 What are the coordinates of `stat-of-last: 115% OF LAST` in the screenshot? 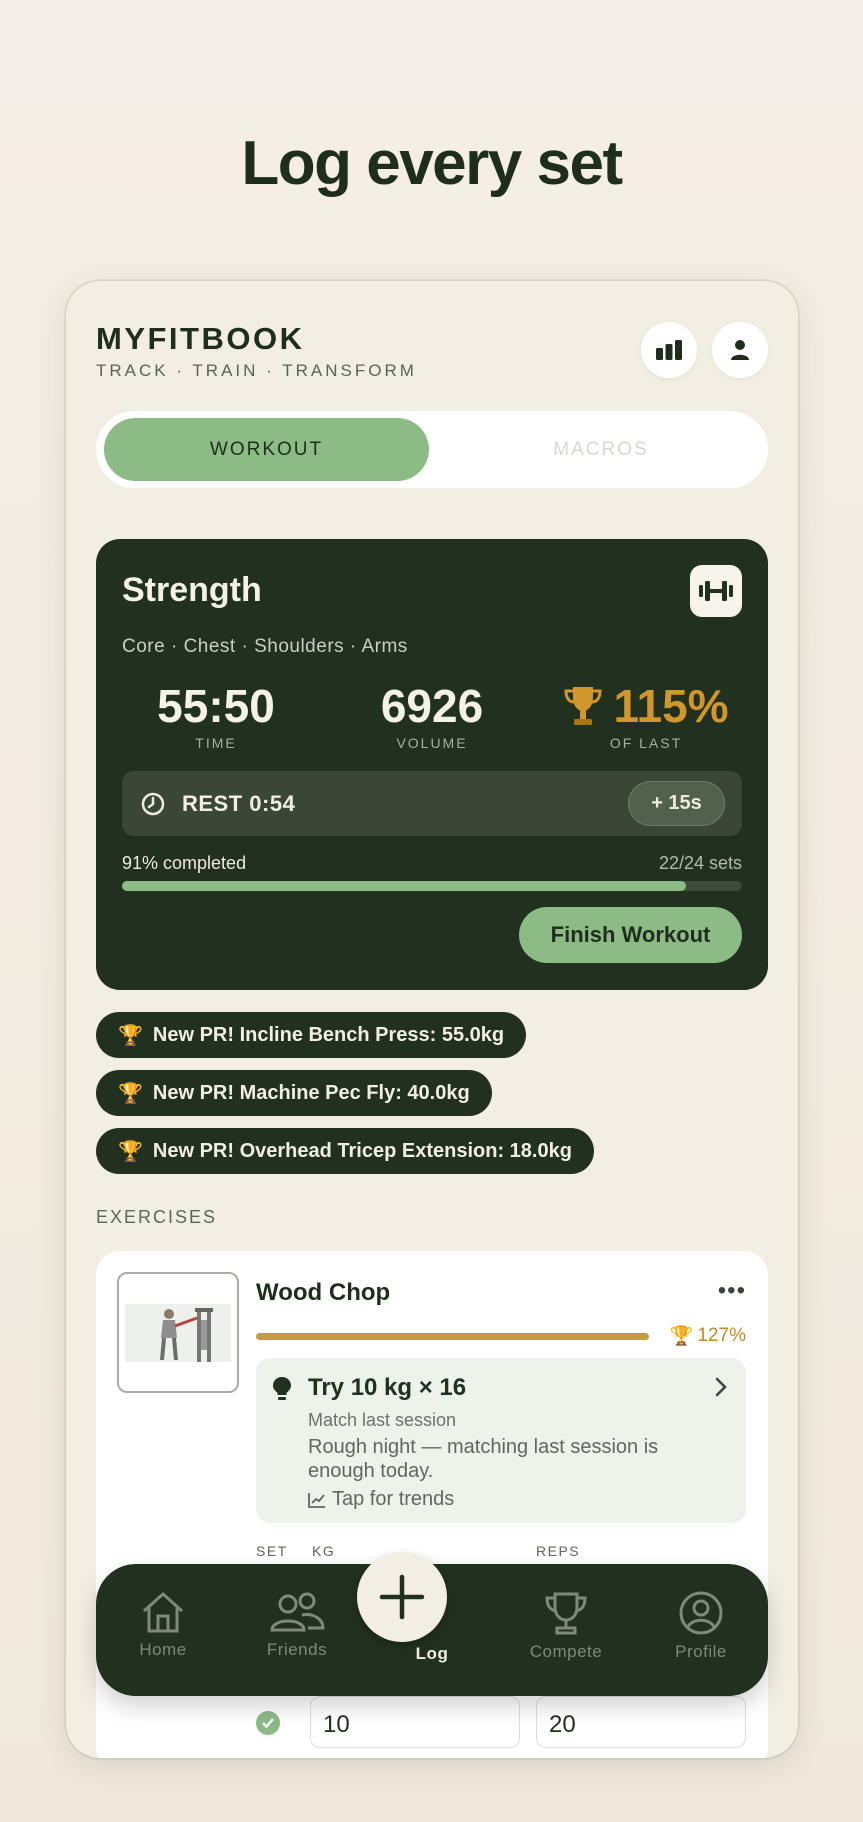 It's located at (646, 715).